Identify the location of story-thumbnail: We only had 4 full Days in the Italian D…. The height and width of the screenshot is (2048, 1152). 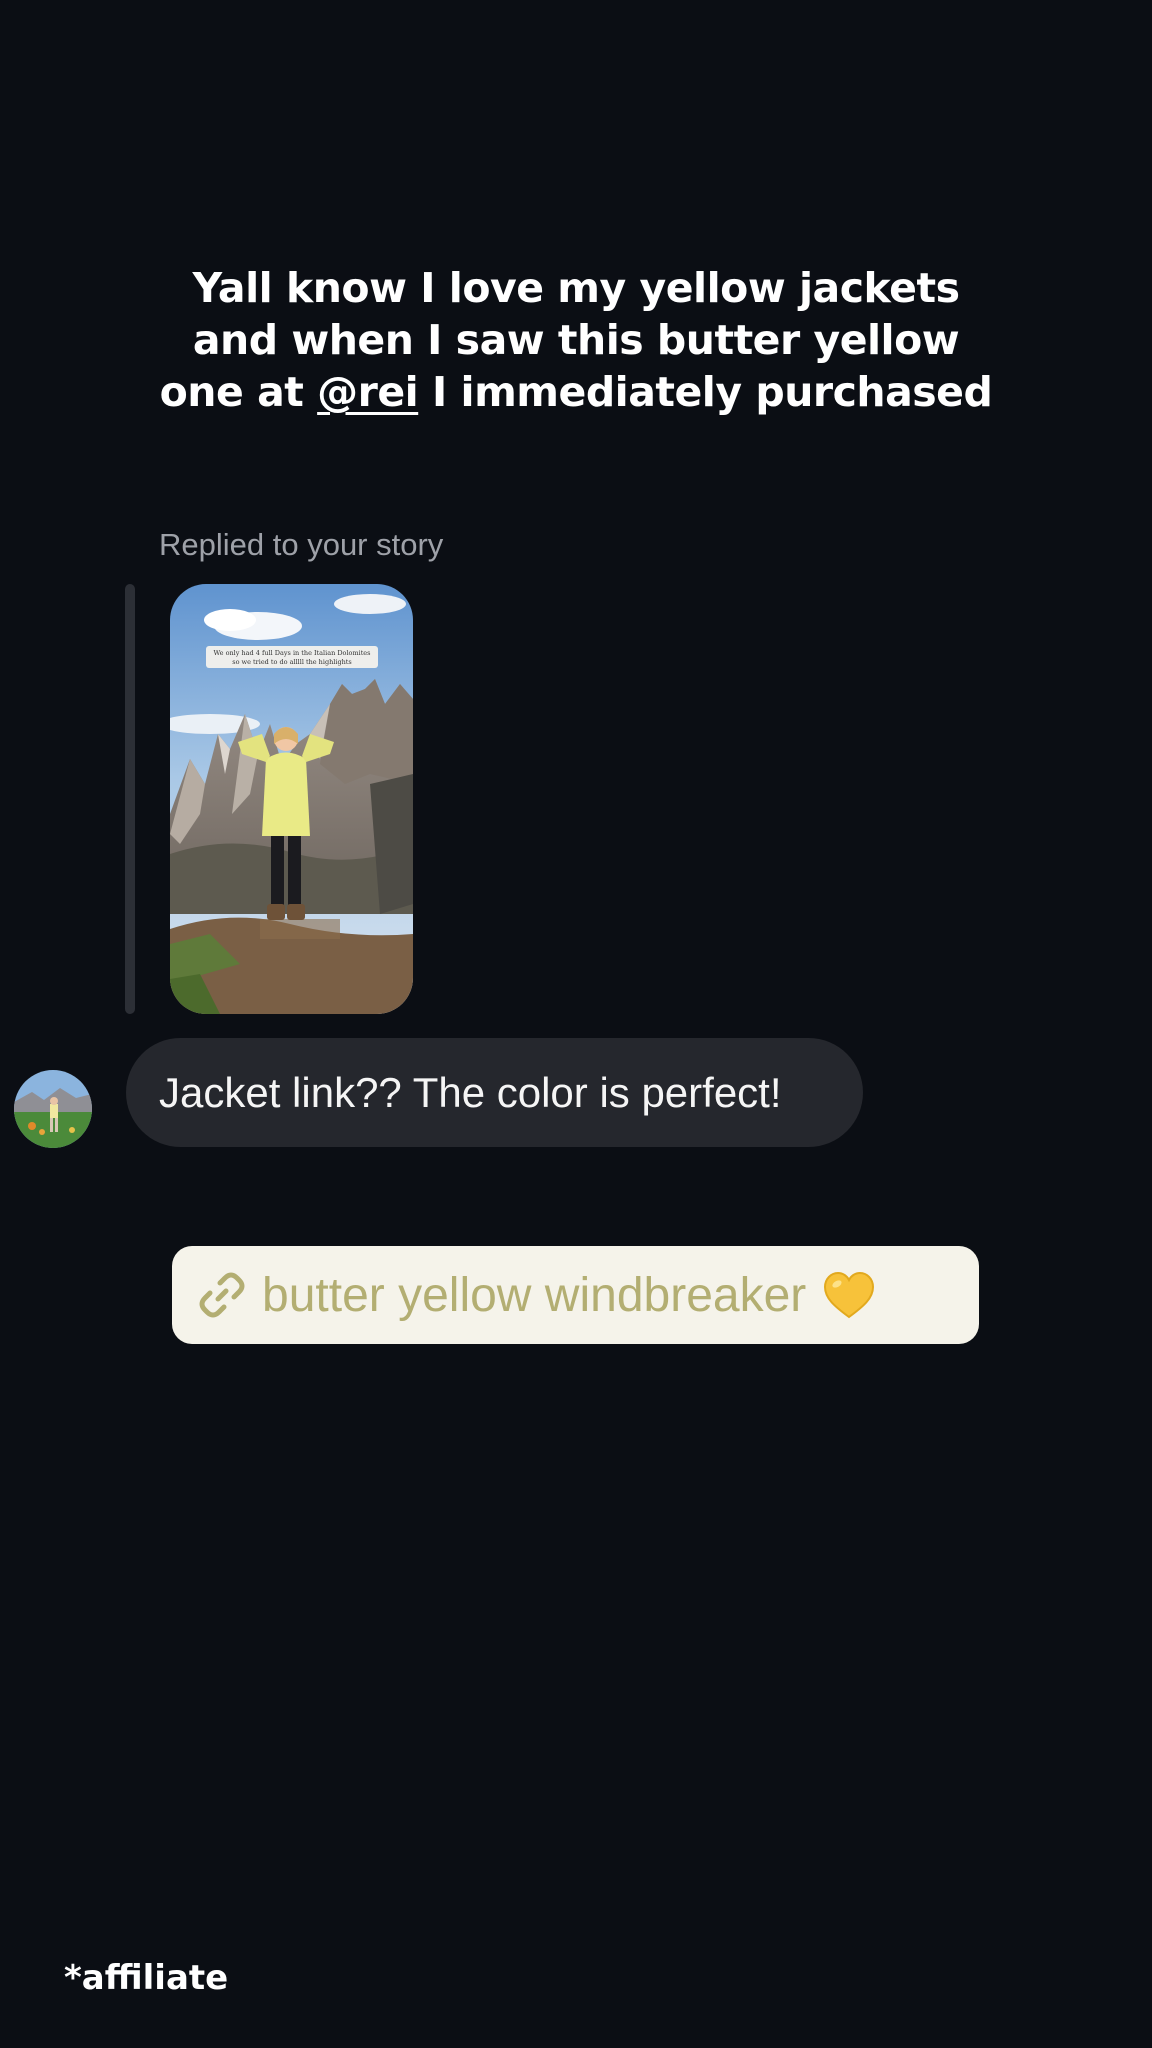
(291, 799).